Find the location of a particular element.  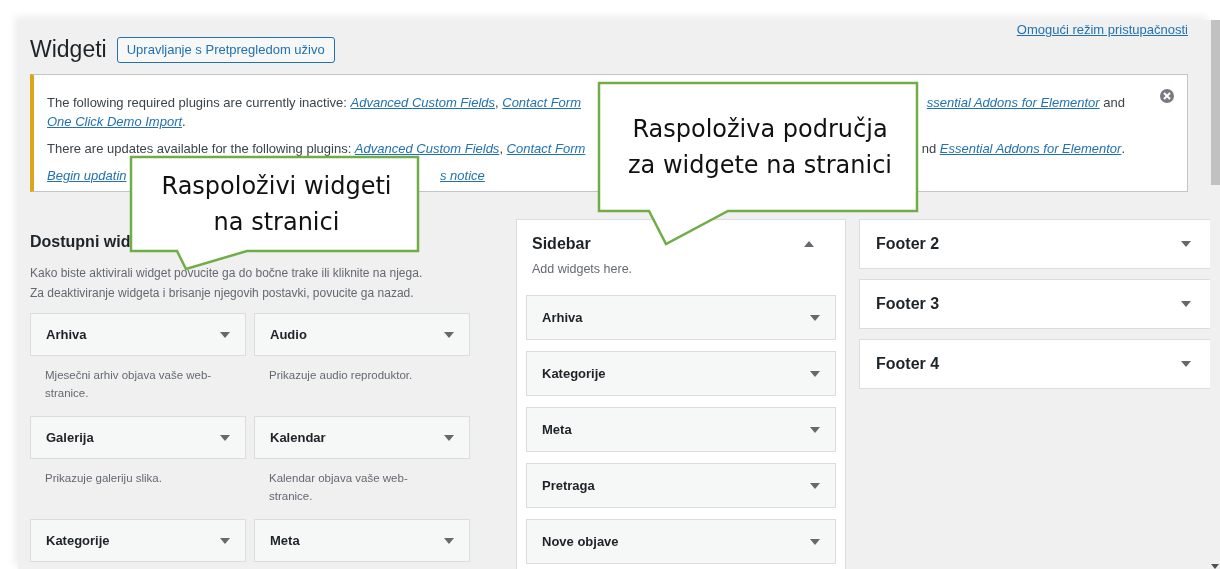

notice-text: The following required plugins are currently inactive: is located at coordinates (197, 102).